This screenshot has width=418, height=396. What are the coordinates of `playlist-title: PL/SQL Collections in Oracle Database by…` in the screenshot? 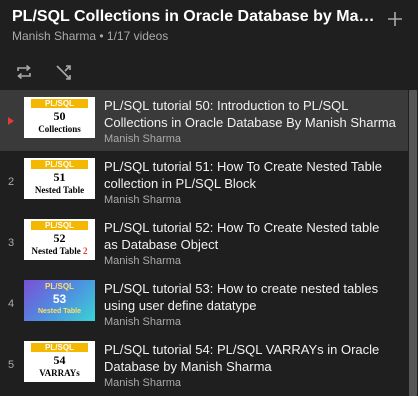 It's located at (196, 17).